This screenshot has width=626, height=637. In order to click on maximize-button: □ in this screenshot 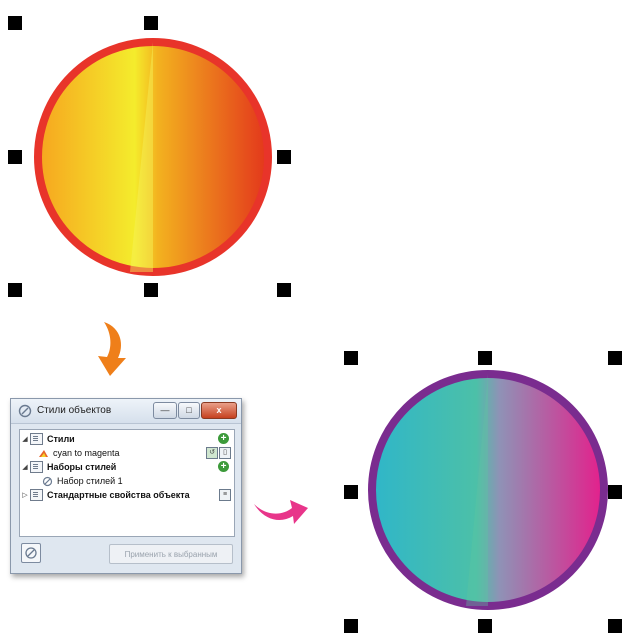, I will do `click(189, 410)`.